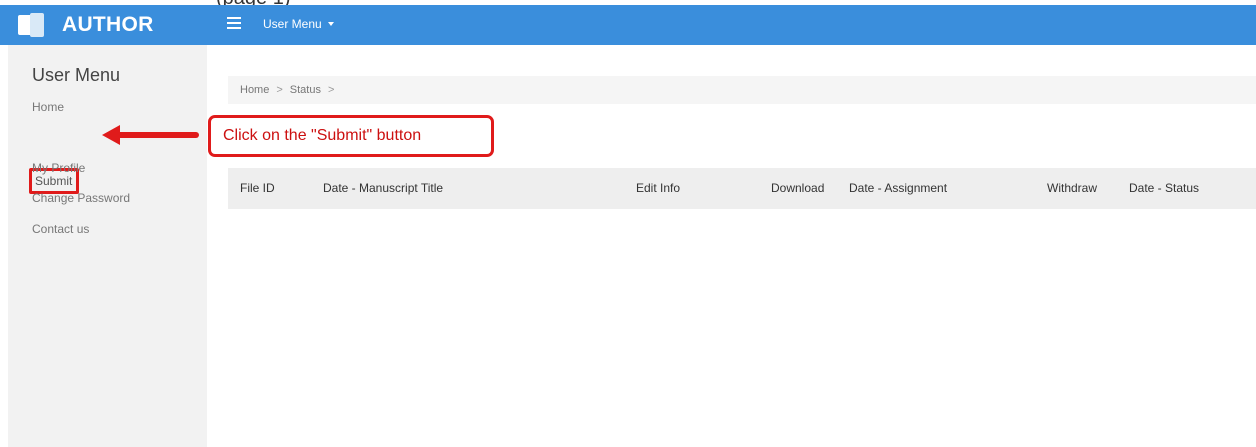 This screenshot has height=447, width=1256. What do you see at coordinates (305, 90) in the screenshot?
I see `breadcrumb-item-status: Status` at bounding box center [305, 90].